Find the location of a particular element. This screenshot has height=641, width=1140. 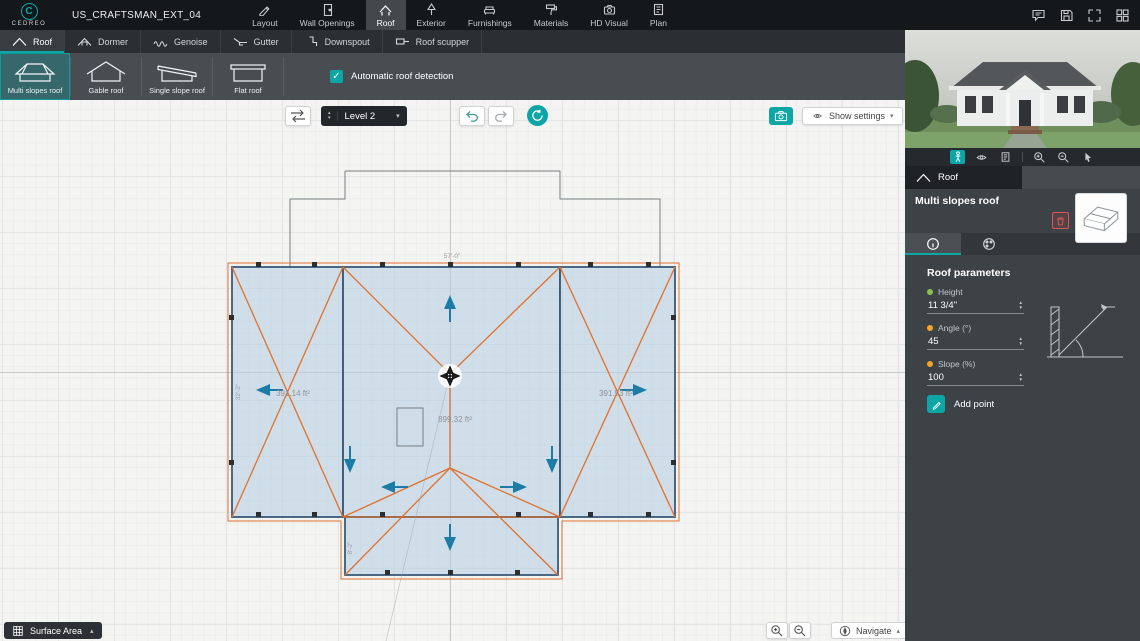

roof-3d-icon is located at coordinates (1101, 219).